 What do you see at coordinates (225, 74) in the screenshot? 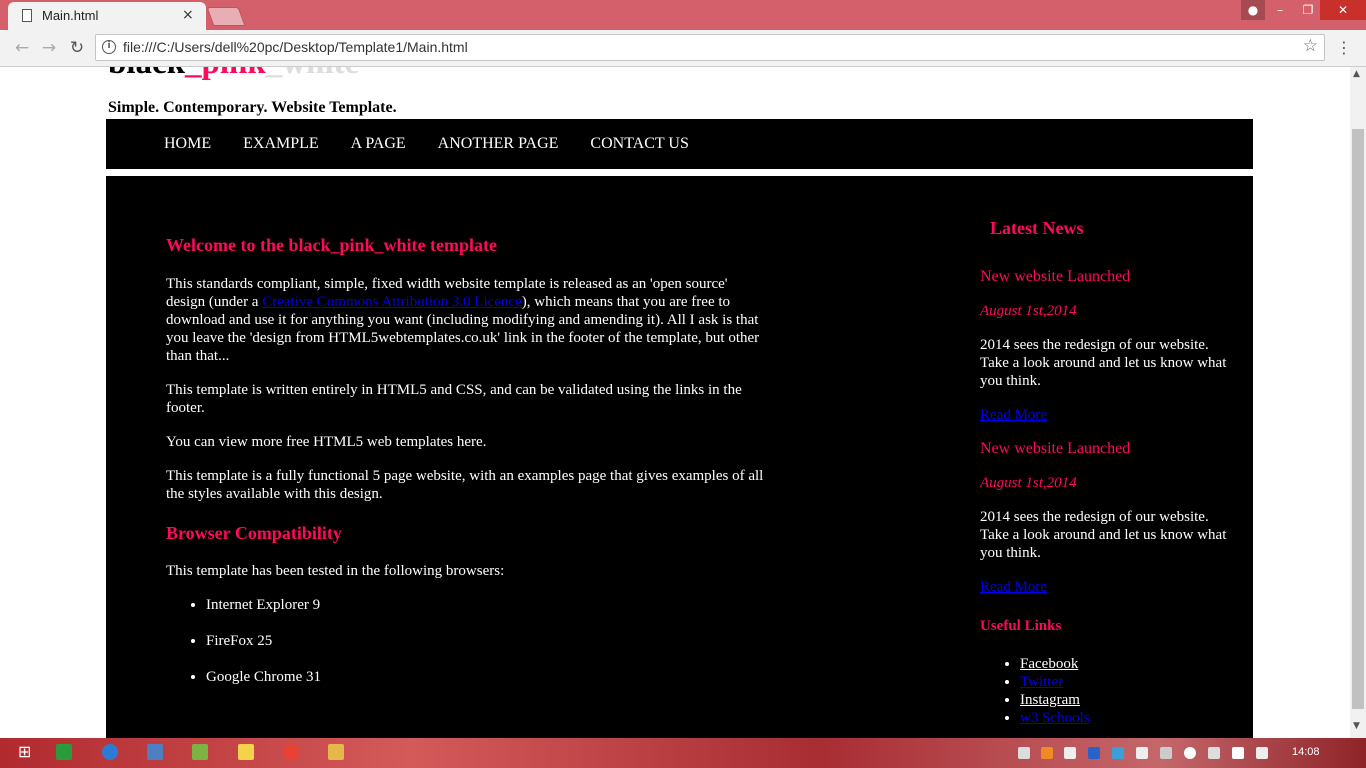
I see `logo-pink: _pink` at bounding box center [225, 74].